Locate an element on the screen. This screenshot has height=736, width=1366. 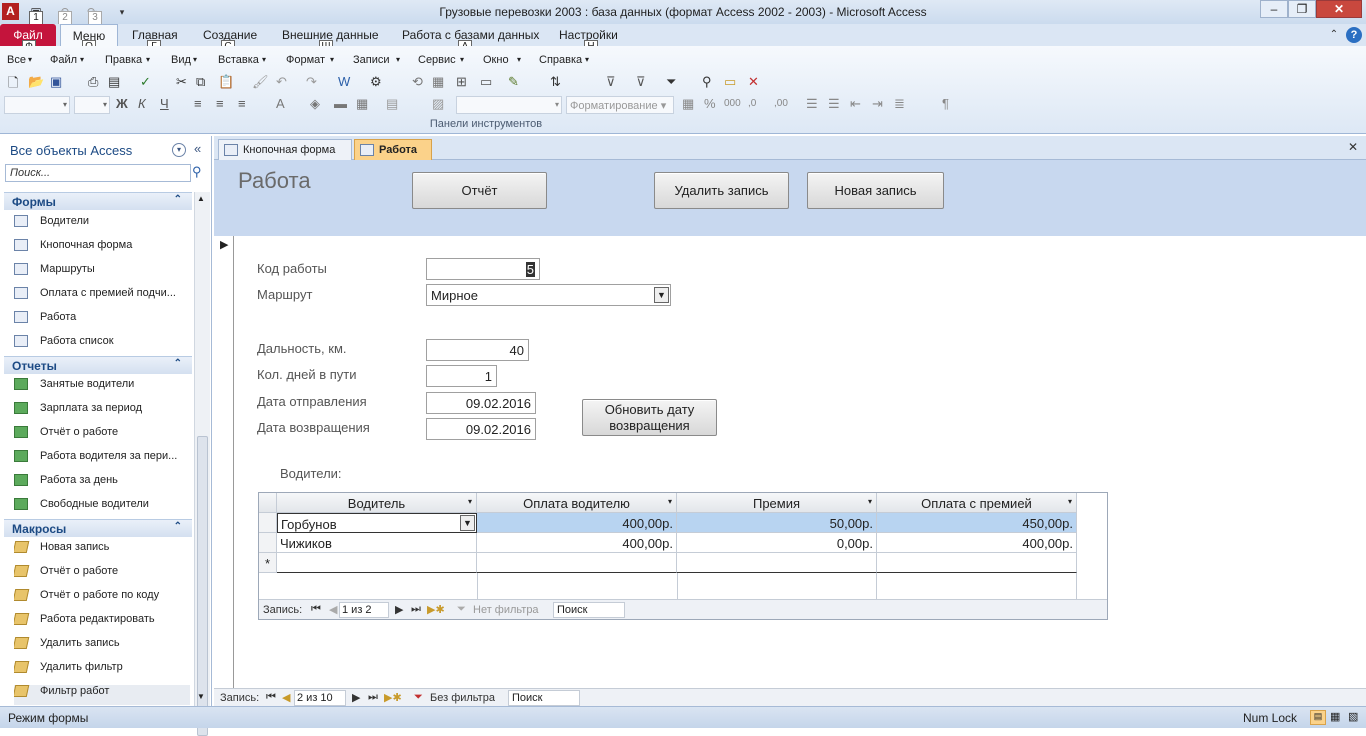
nav-item-form: Работа is located at coordinates (102, 321).